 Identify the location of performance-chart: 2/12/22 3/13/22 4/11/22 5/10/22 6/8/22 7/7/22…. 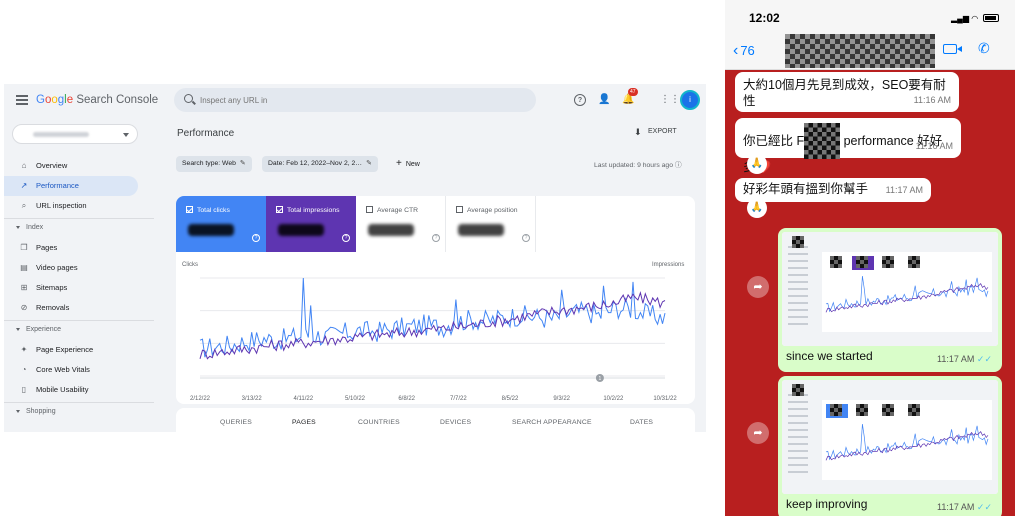
(435, 336).